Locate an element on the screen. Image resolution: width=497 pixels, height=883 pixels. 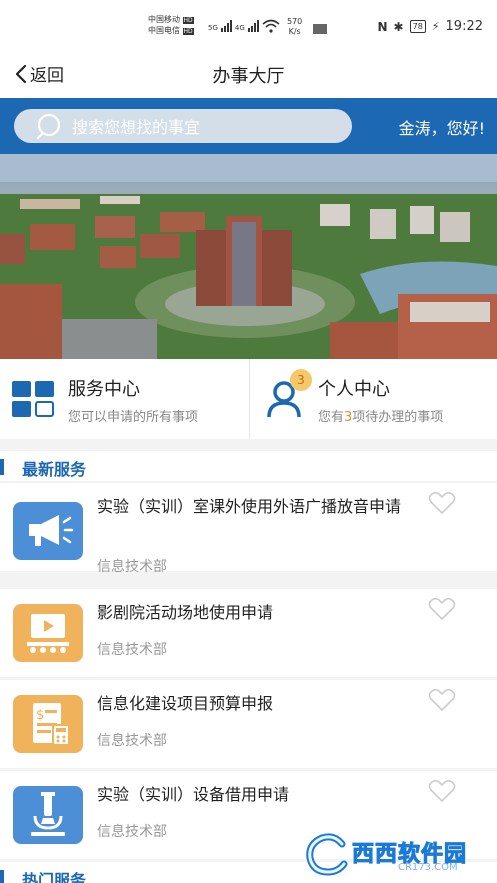
status-right: N ✱ 78 ⚡ 19:22 is located at coordinates (431, 26).